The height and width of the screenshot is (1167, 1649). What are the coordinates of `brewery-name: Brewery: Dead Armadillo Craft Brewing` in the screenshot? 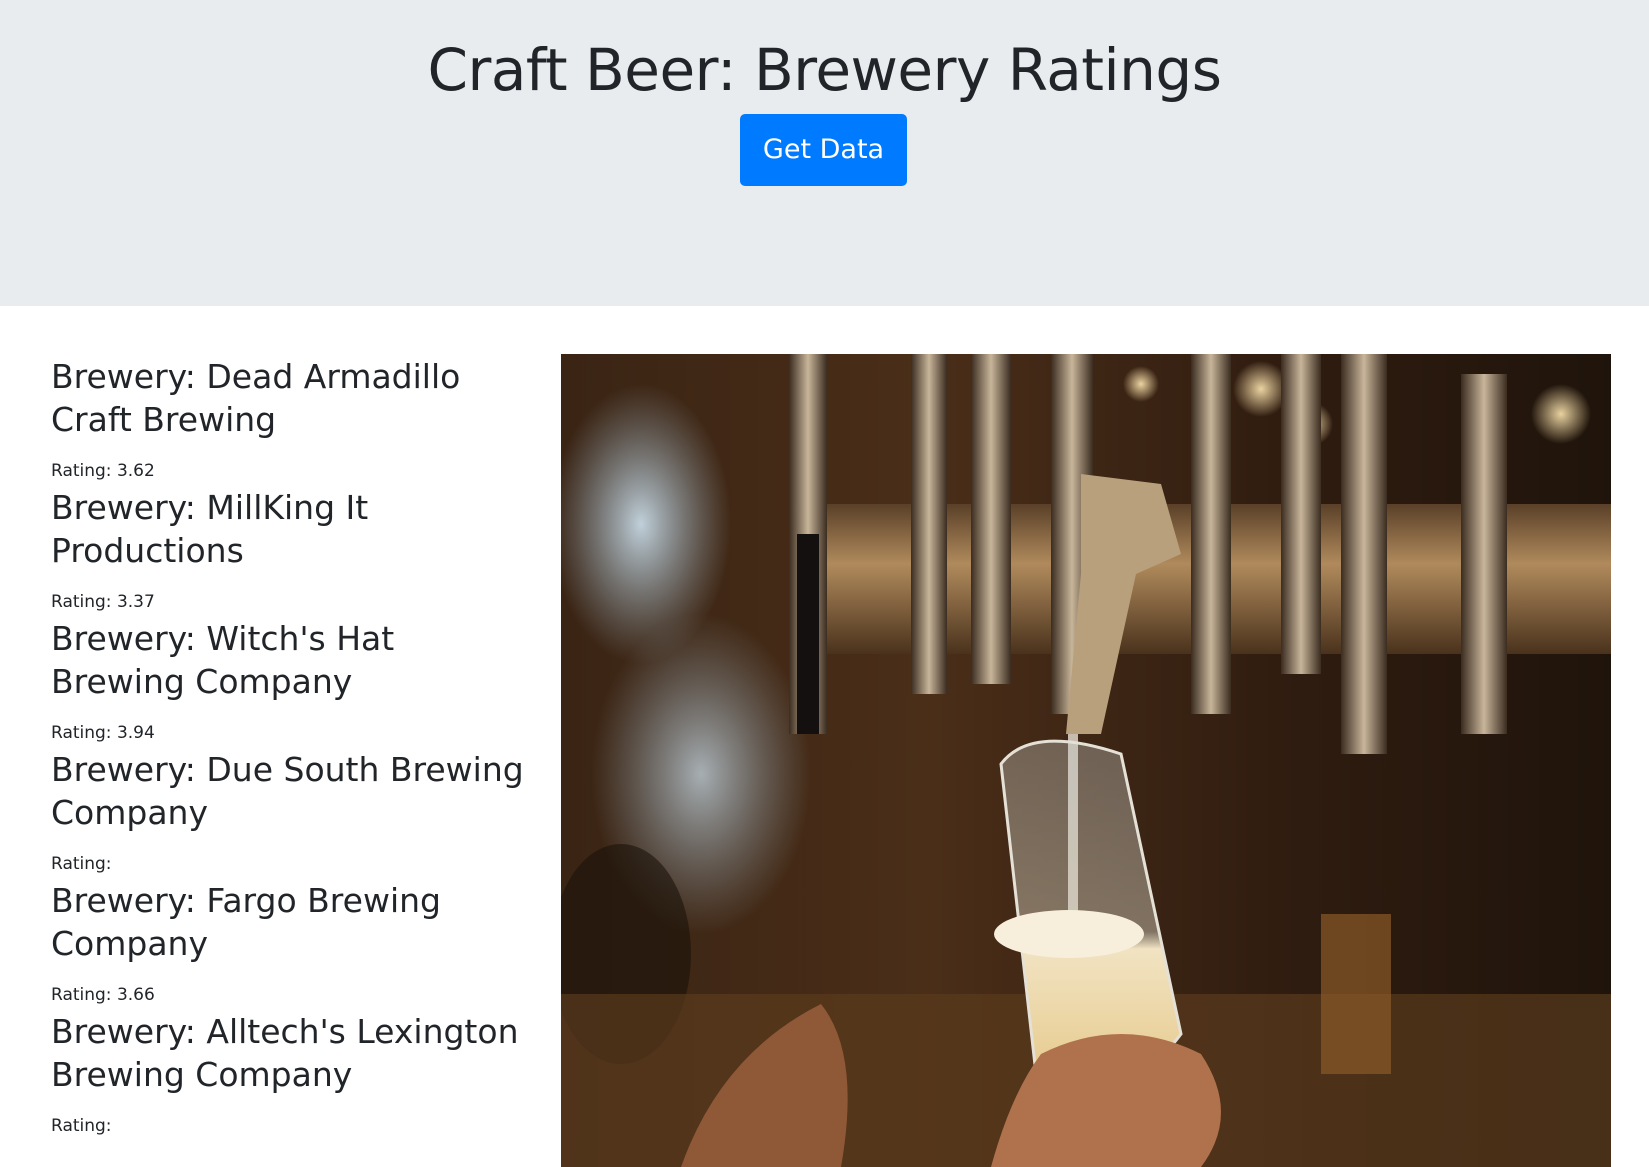 It's located at (256, 398).